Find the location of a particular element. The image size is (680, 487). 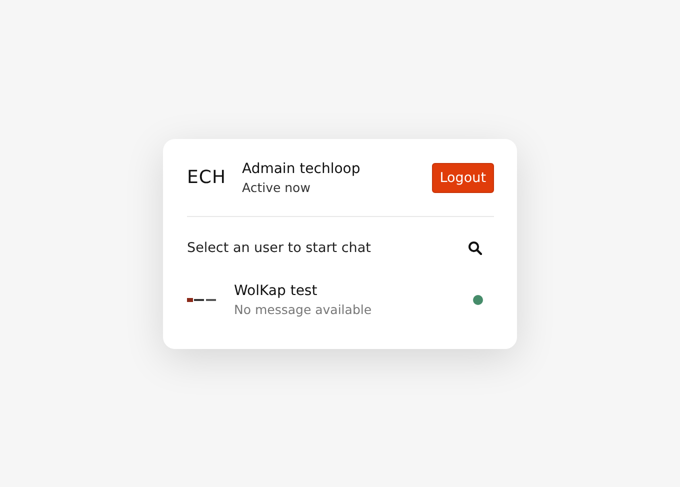

user-name: WolKap test is located at coordinates (276, 291).